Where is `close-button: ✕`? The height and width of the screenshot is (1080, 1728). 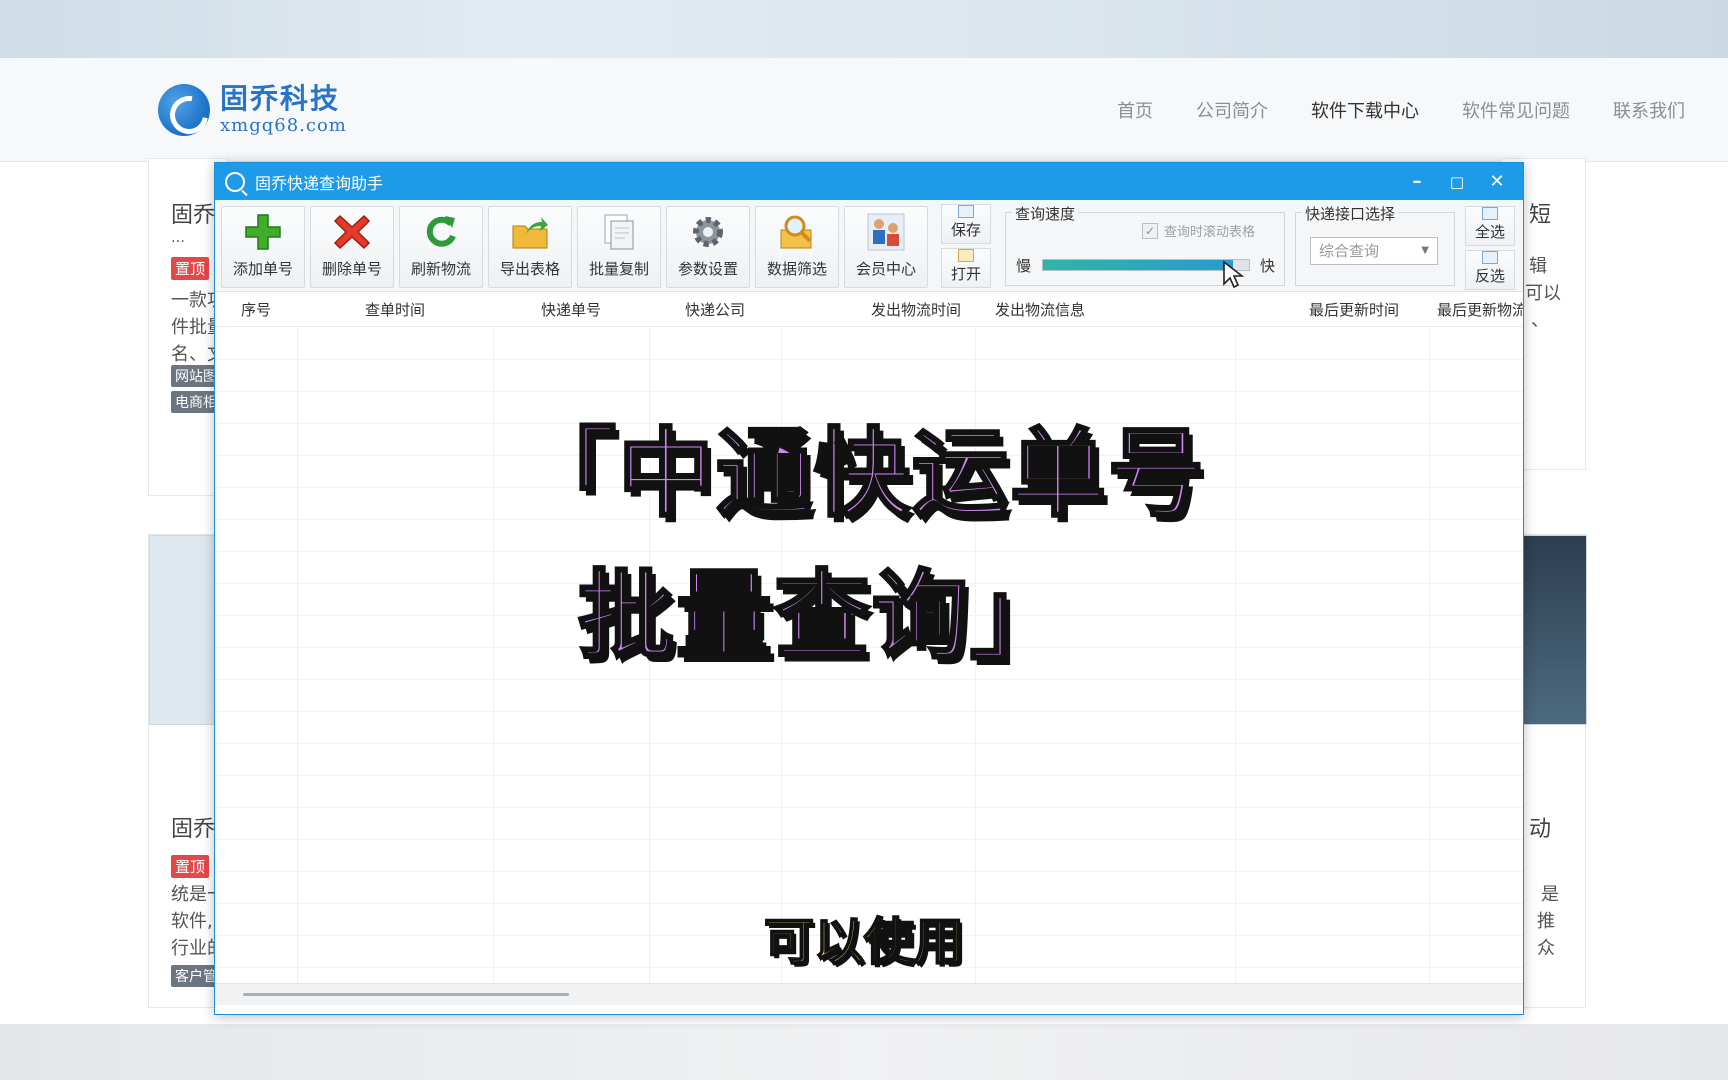 close-button: ✕ is located at coordinates (1497, 181).